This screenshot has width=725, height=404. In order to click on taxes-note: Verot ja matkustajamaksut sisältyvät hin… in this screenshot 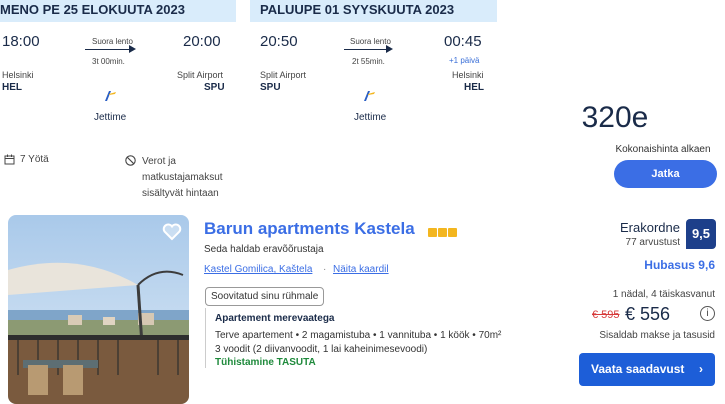, I will do `click(182, 178)`.